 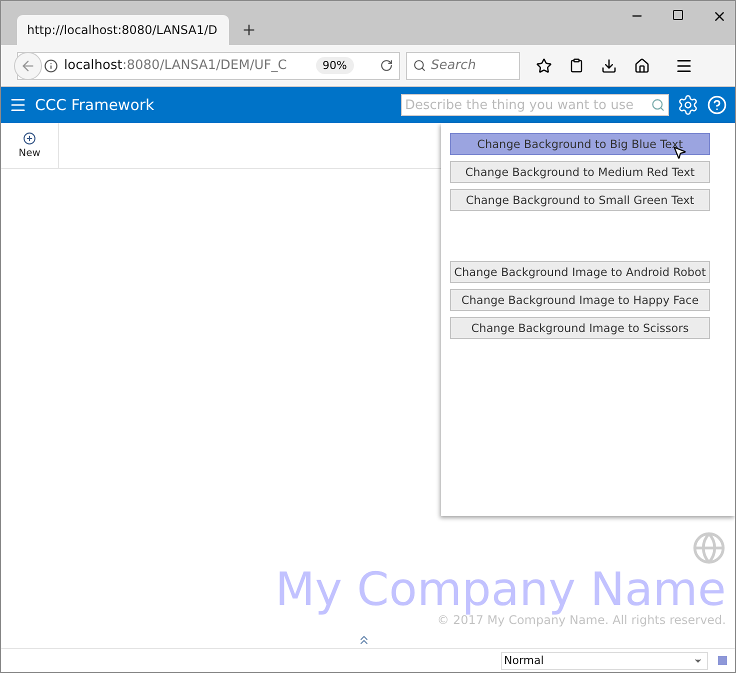 What do you see at coordinates (642, 66) in the screenshot?
I see `home-icon` at bounding box center [642, 66].